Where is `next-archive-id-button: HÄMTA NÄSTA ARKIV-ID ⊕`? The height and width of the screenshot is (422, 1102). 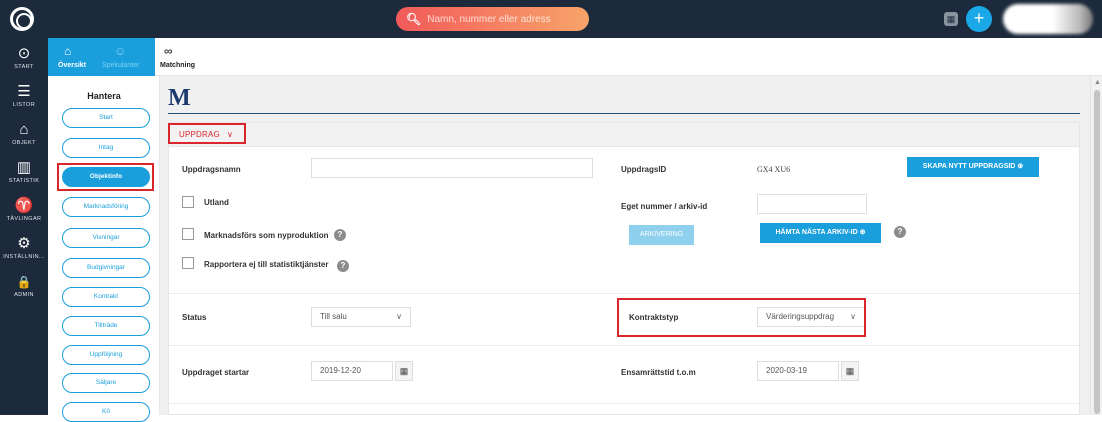
next-archive-id-button: HÄMTA NÄSTA ARKIV-ID ⊕ is located at coordinates (820, 233).